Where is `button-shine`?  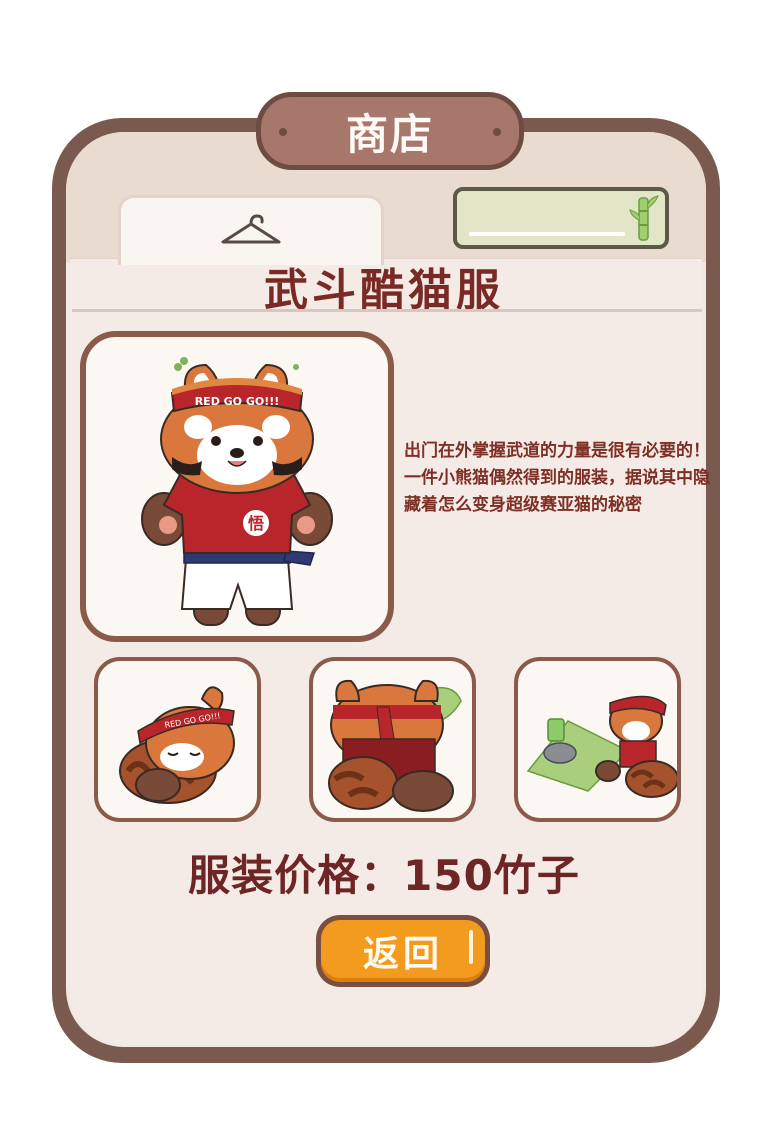
button-shine is located at coordinates (471, 947).